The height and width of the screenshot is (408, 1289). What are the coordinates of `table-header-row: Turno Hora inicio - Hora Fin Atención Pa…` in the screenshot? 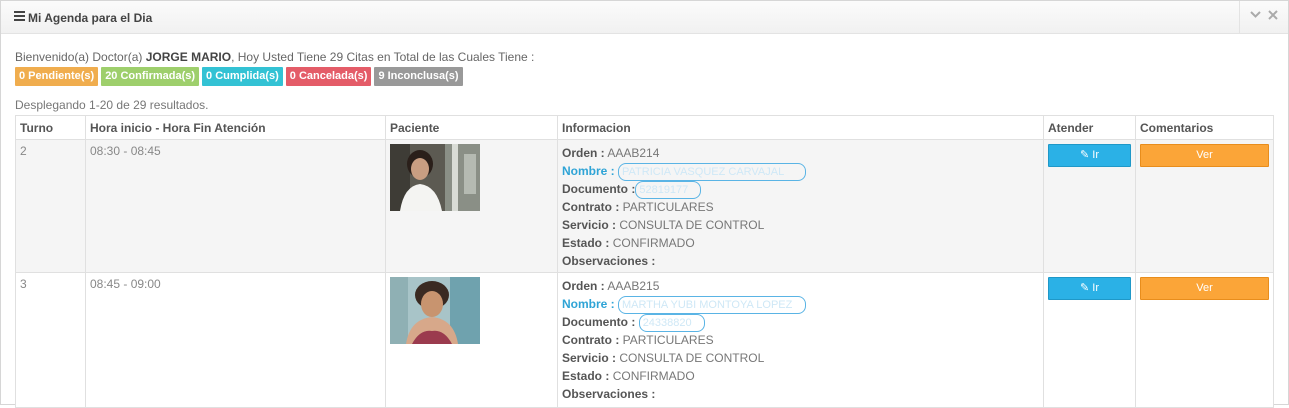 It's located at (644, 127).